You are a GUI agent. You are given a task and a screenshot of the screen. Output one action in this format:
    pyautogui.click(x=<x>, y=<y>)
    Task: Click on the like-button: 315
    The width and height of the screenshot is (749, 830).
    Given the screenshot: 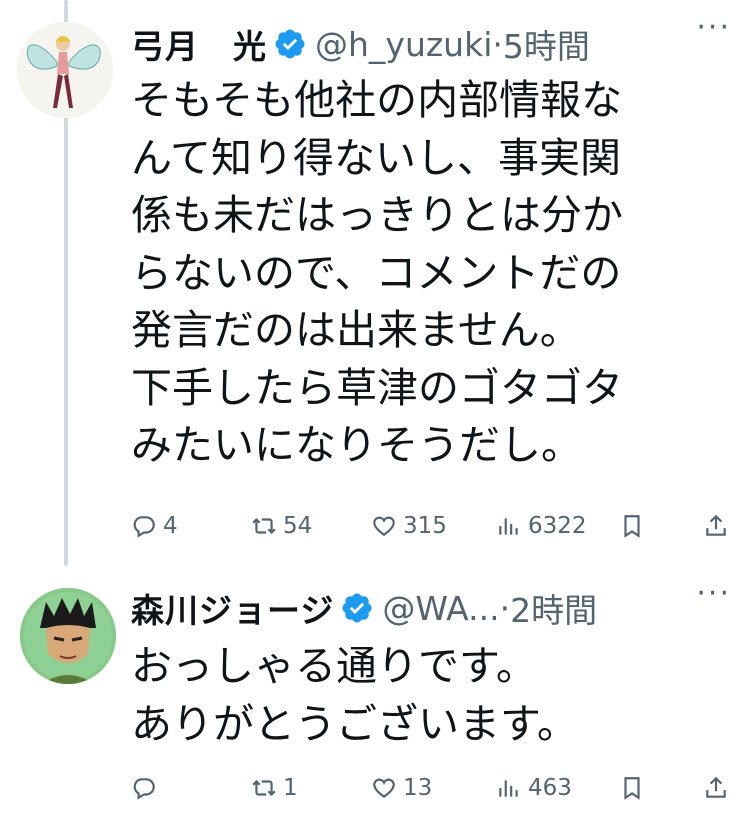 What is the action you would take?
    pyautogui.click(x=409, y=526)
    